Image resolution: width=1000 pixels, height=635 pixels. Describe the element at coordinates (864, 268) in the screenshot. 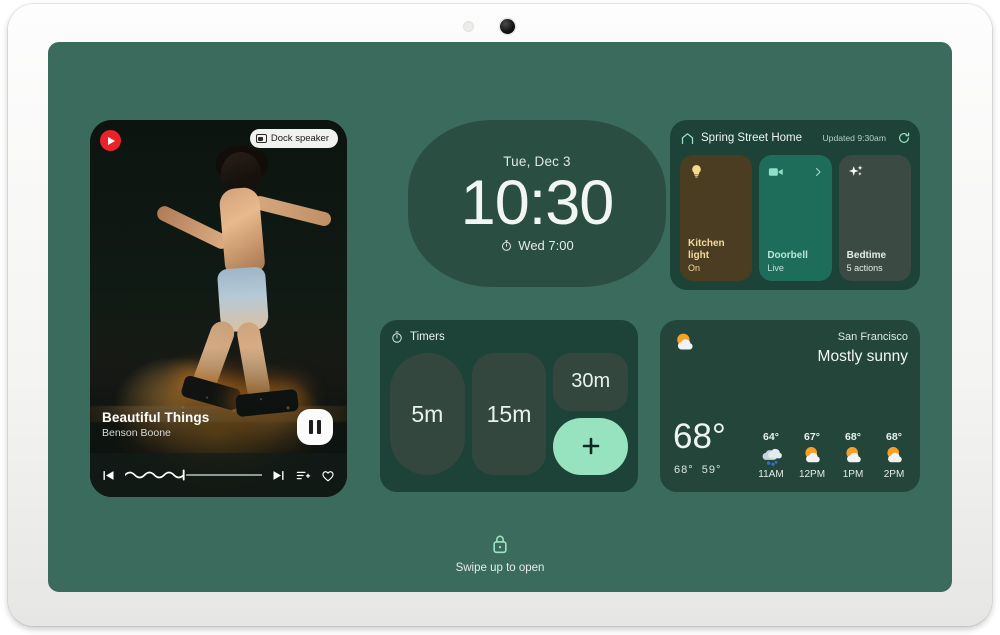

I see `tile-state: 5 actions` at that location.